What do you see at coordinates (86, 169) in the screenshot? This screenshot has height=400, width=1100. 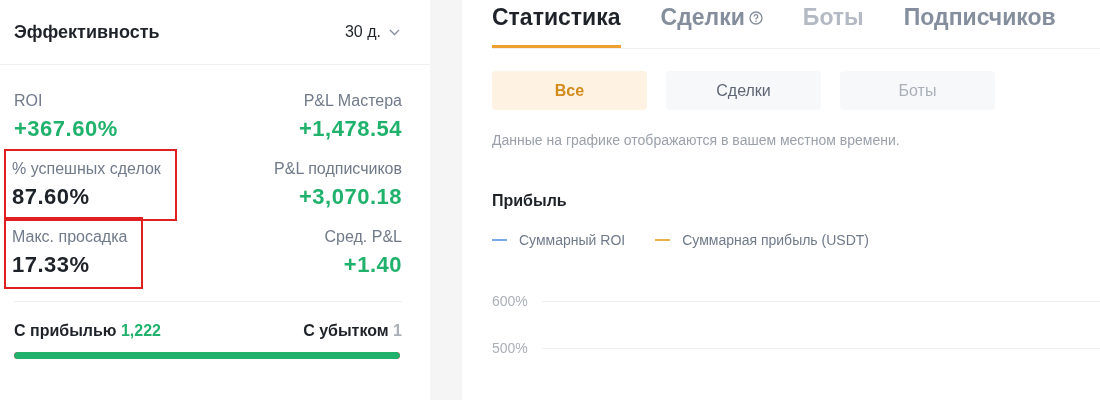 I see `metric-label: % успешных сделок` at bounding box center [86, 169].